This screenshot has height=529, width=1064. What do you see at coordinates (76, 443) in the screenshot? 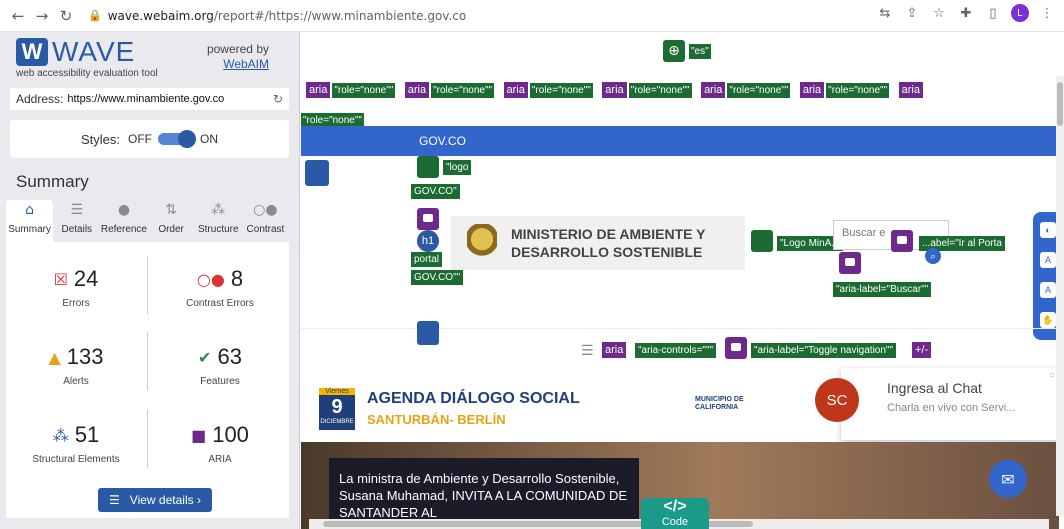
I see `stat-structural: ⁂ 51 Structural Elements` at bounding box center [76, 443].